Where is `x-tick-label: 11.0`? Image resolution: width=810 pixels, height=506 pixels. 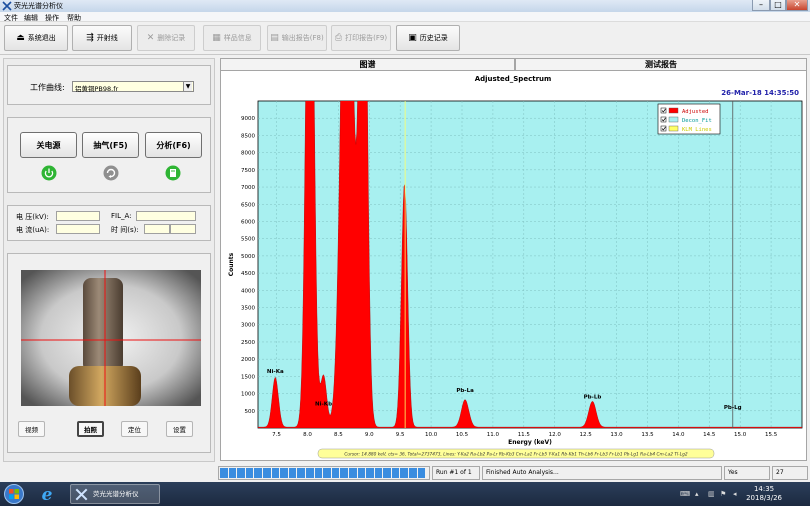
x-tick-label: 11.0 is located at coordinates (493, 435).